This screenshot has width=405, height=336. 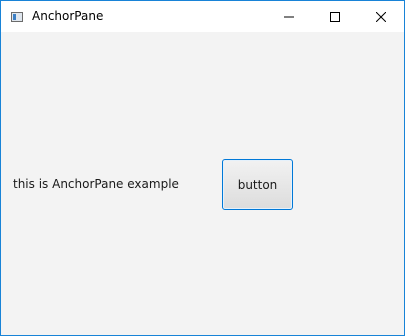 I want to click on maximize-button, so click(x=335, y=16).